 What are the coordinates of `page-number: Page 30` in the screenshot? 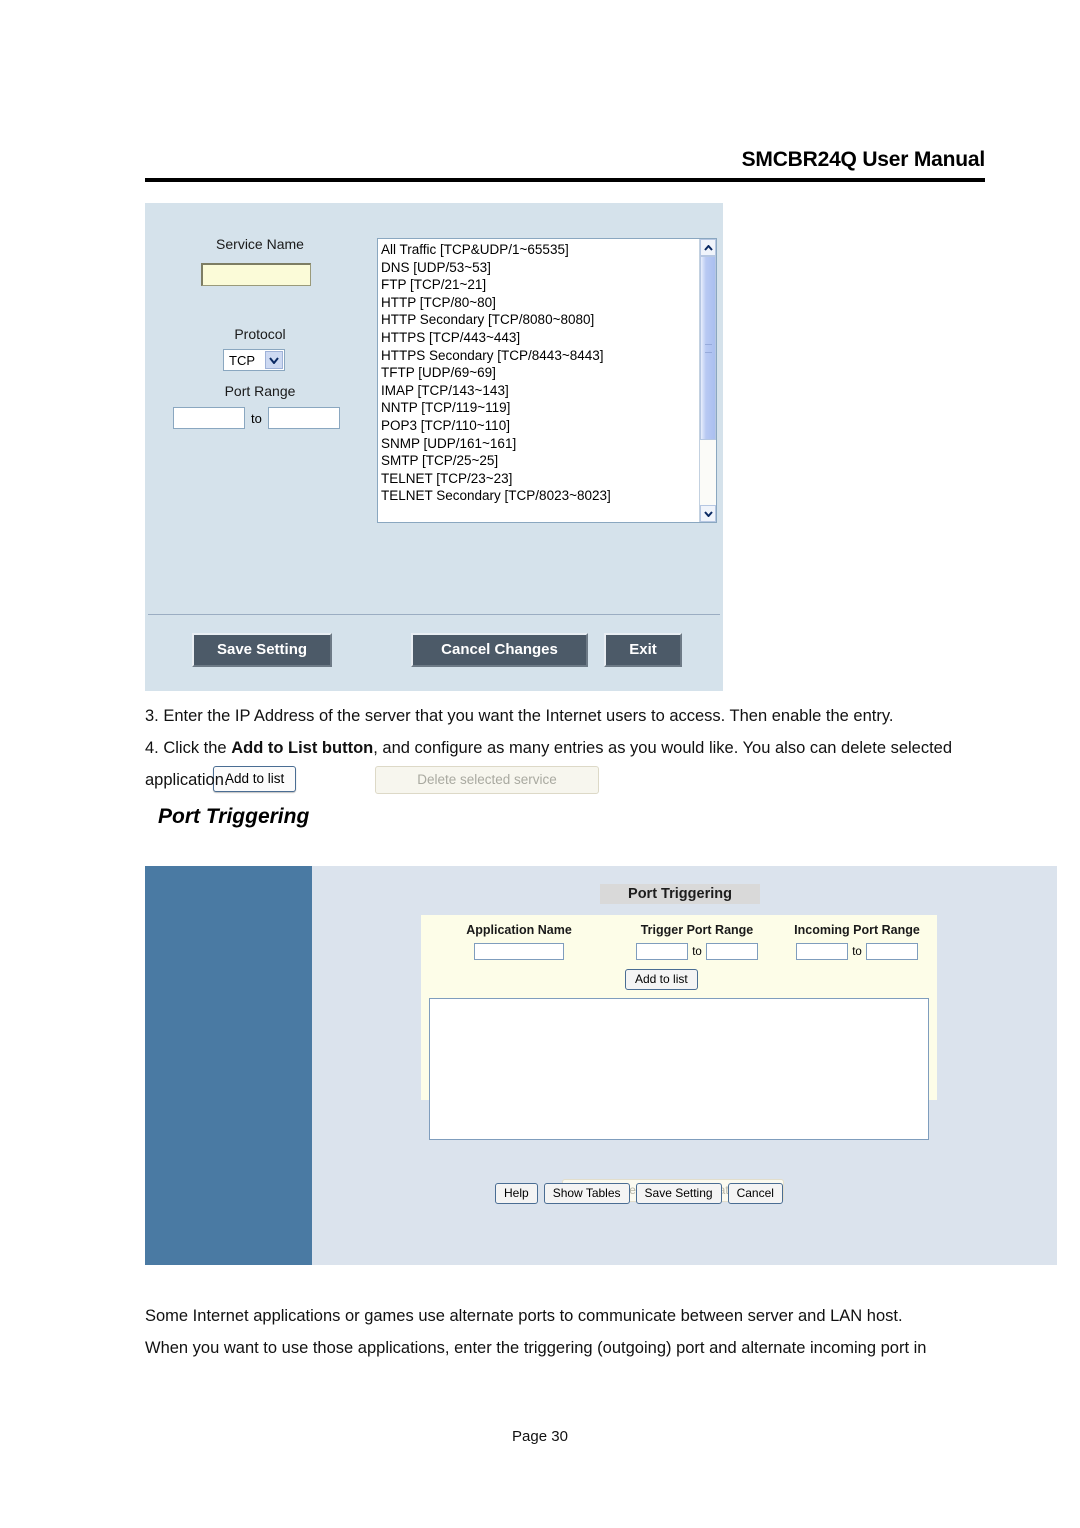 It's located at (540, 1436).